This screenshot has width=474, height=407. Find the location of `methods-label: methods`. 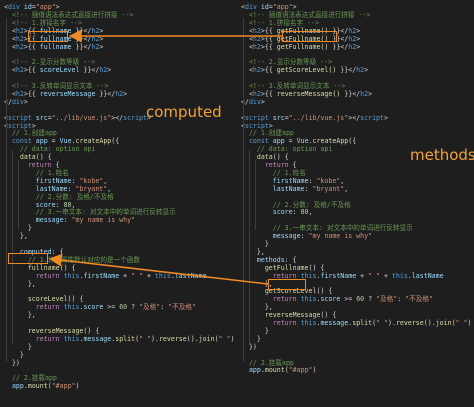

methods-label: methods is located at coordinates (442, 155).